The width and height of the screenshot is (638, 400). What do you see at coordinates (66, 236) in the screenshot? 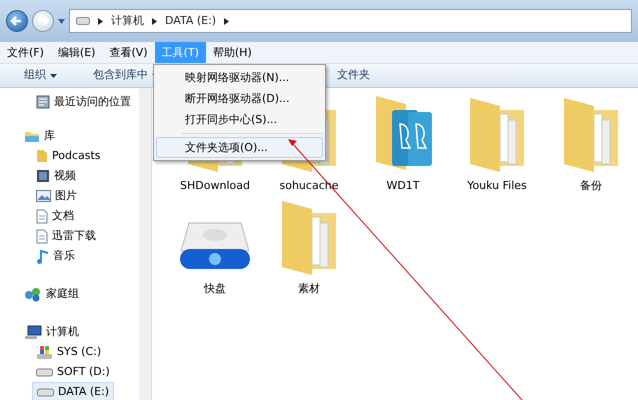
I see `sidebar-item: 迅雷下载` at bounding box center [66, 236].